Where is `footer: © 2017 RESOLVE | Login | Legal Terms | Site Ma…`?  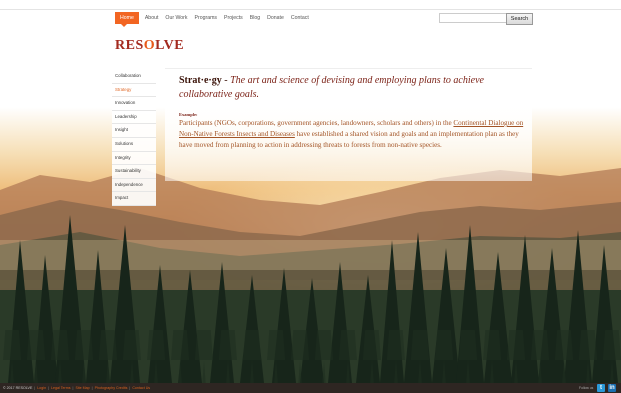 footer: © 2017 RESOLVE | Login | Legal Terms | Site Ma… is located at coordinates (310, 388).